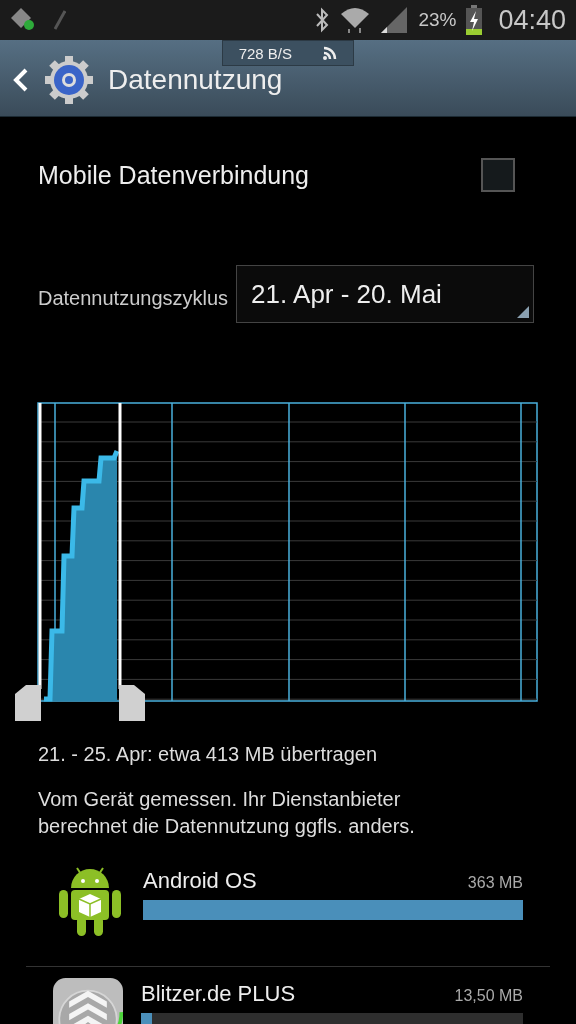 This screenshot has width=576, height=1024. I want to click on battery-charging-icon, so click(474, 20).